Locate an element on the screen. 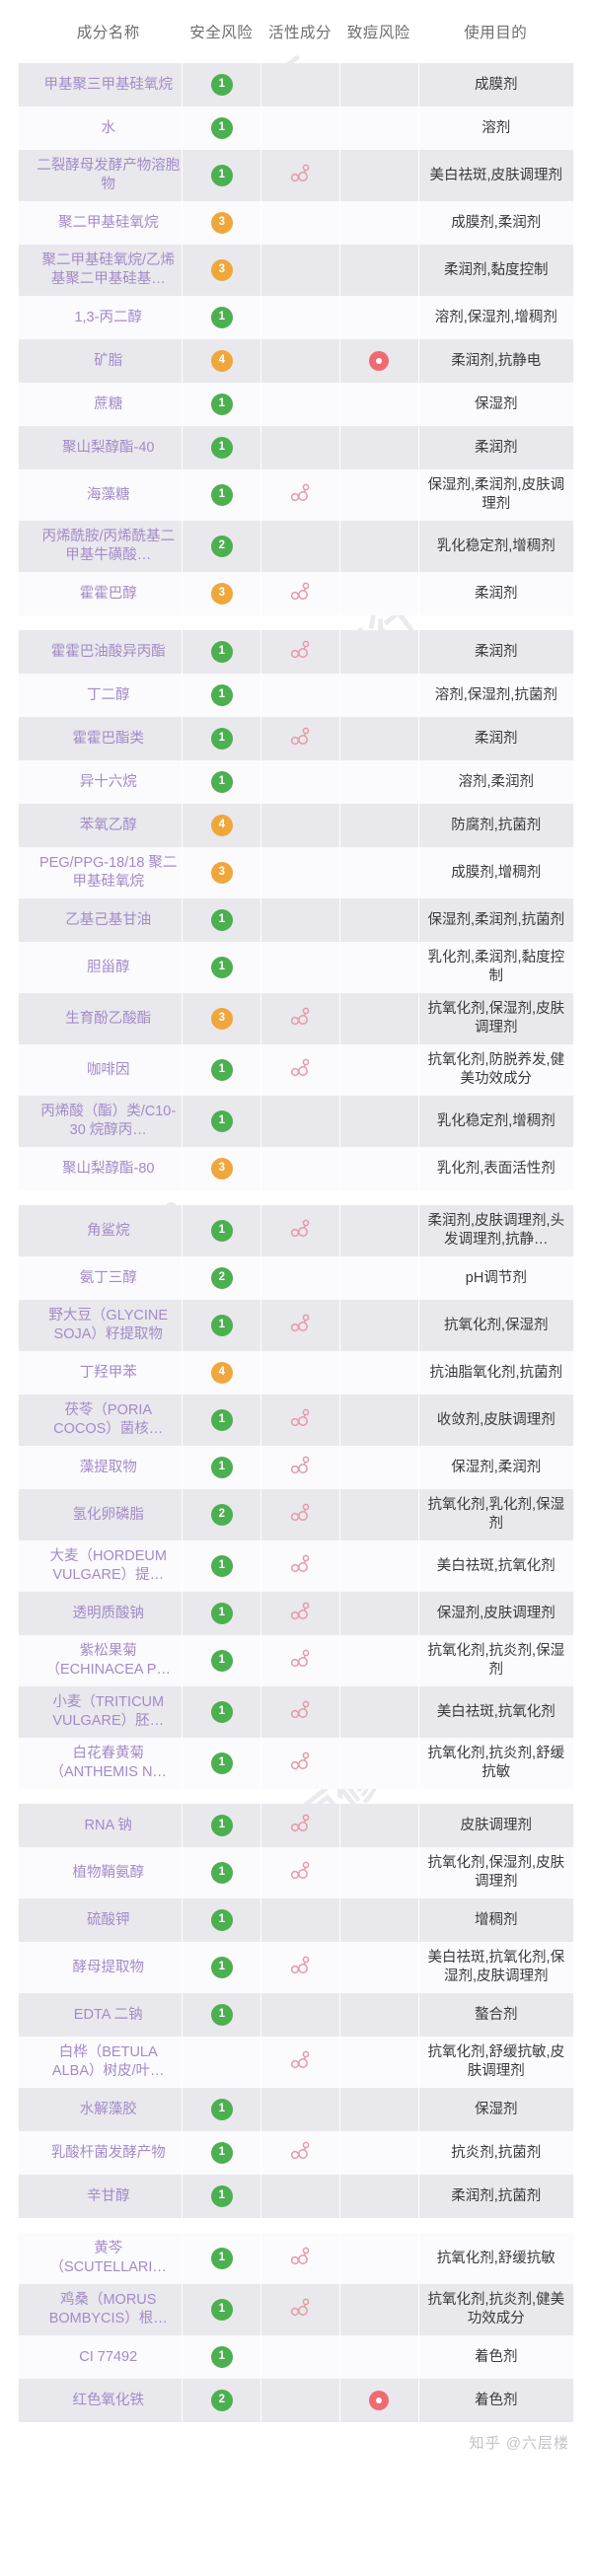 Image resolution: width=592 pixels, height=2576 pixels. cell-ingredient-name: PEG/PPG-18/18 聚二甲基硅氧烷 is located at coordinates (109, 872).